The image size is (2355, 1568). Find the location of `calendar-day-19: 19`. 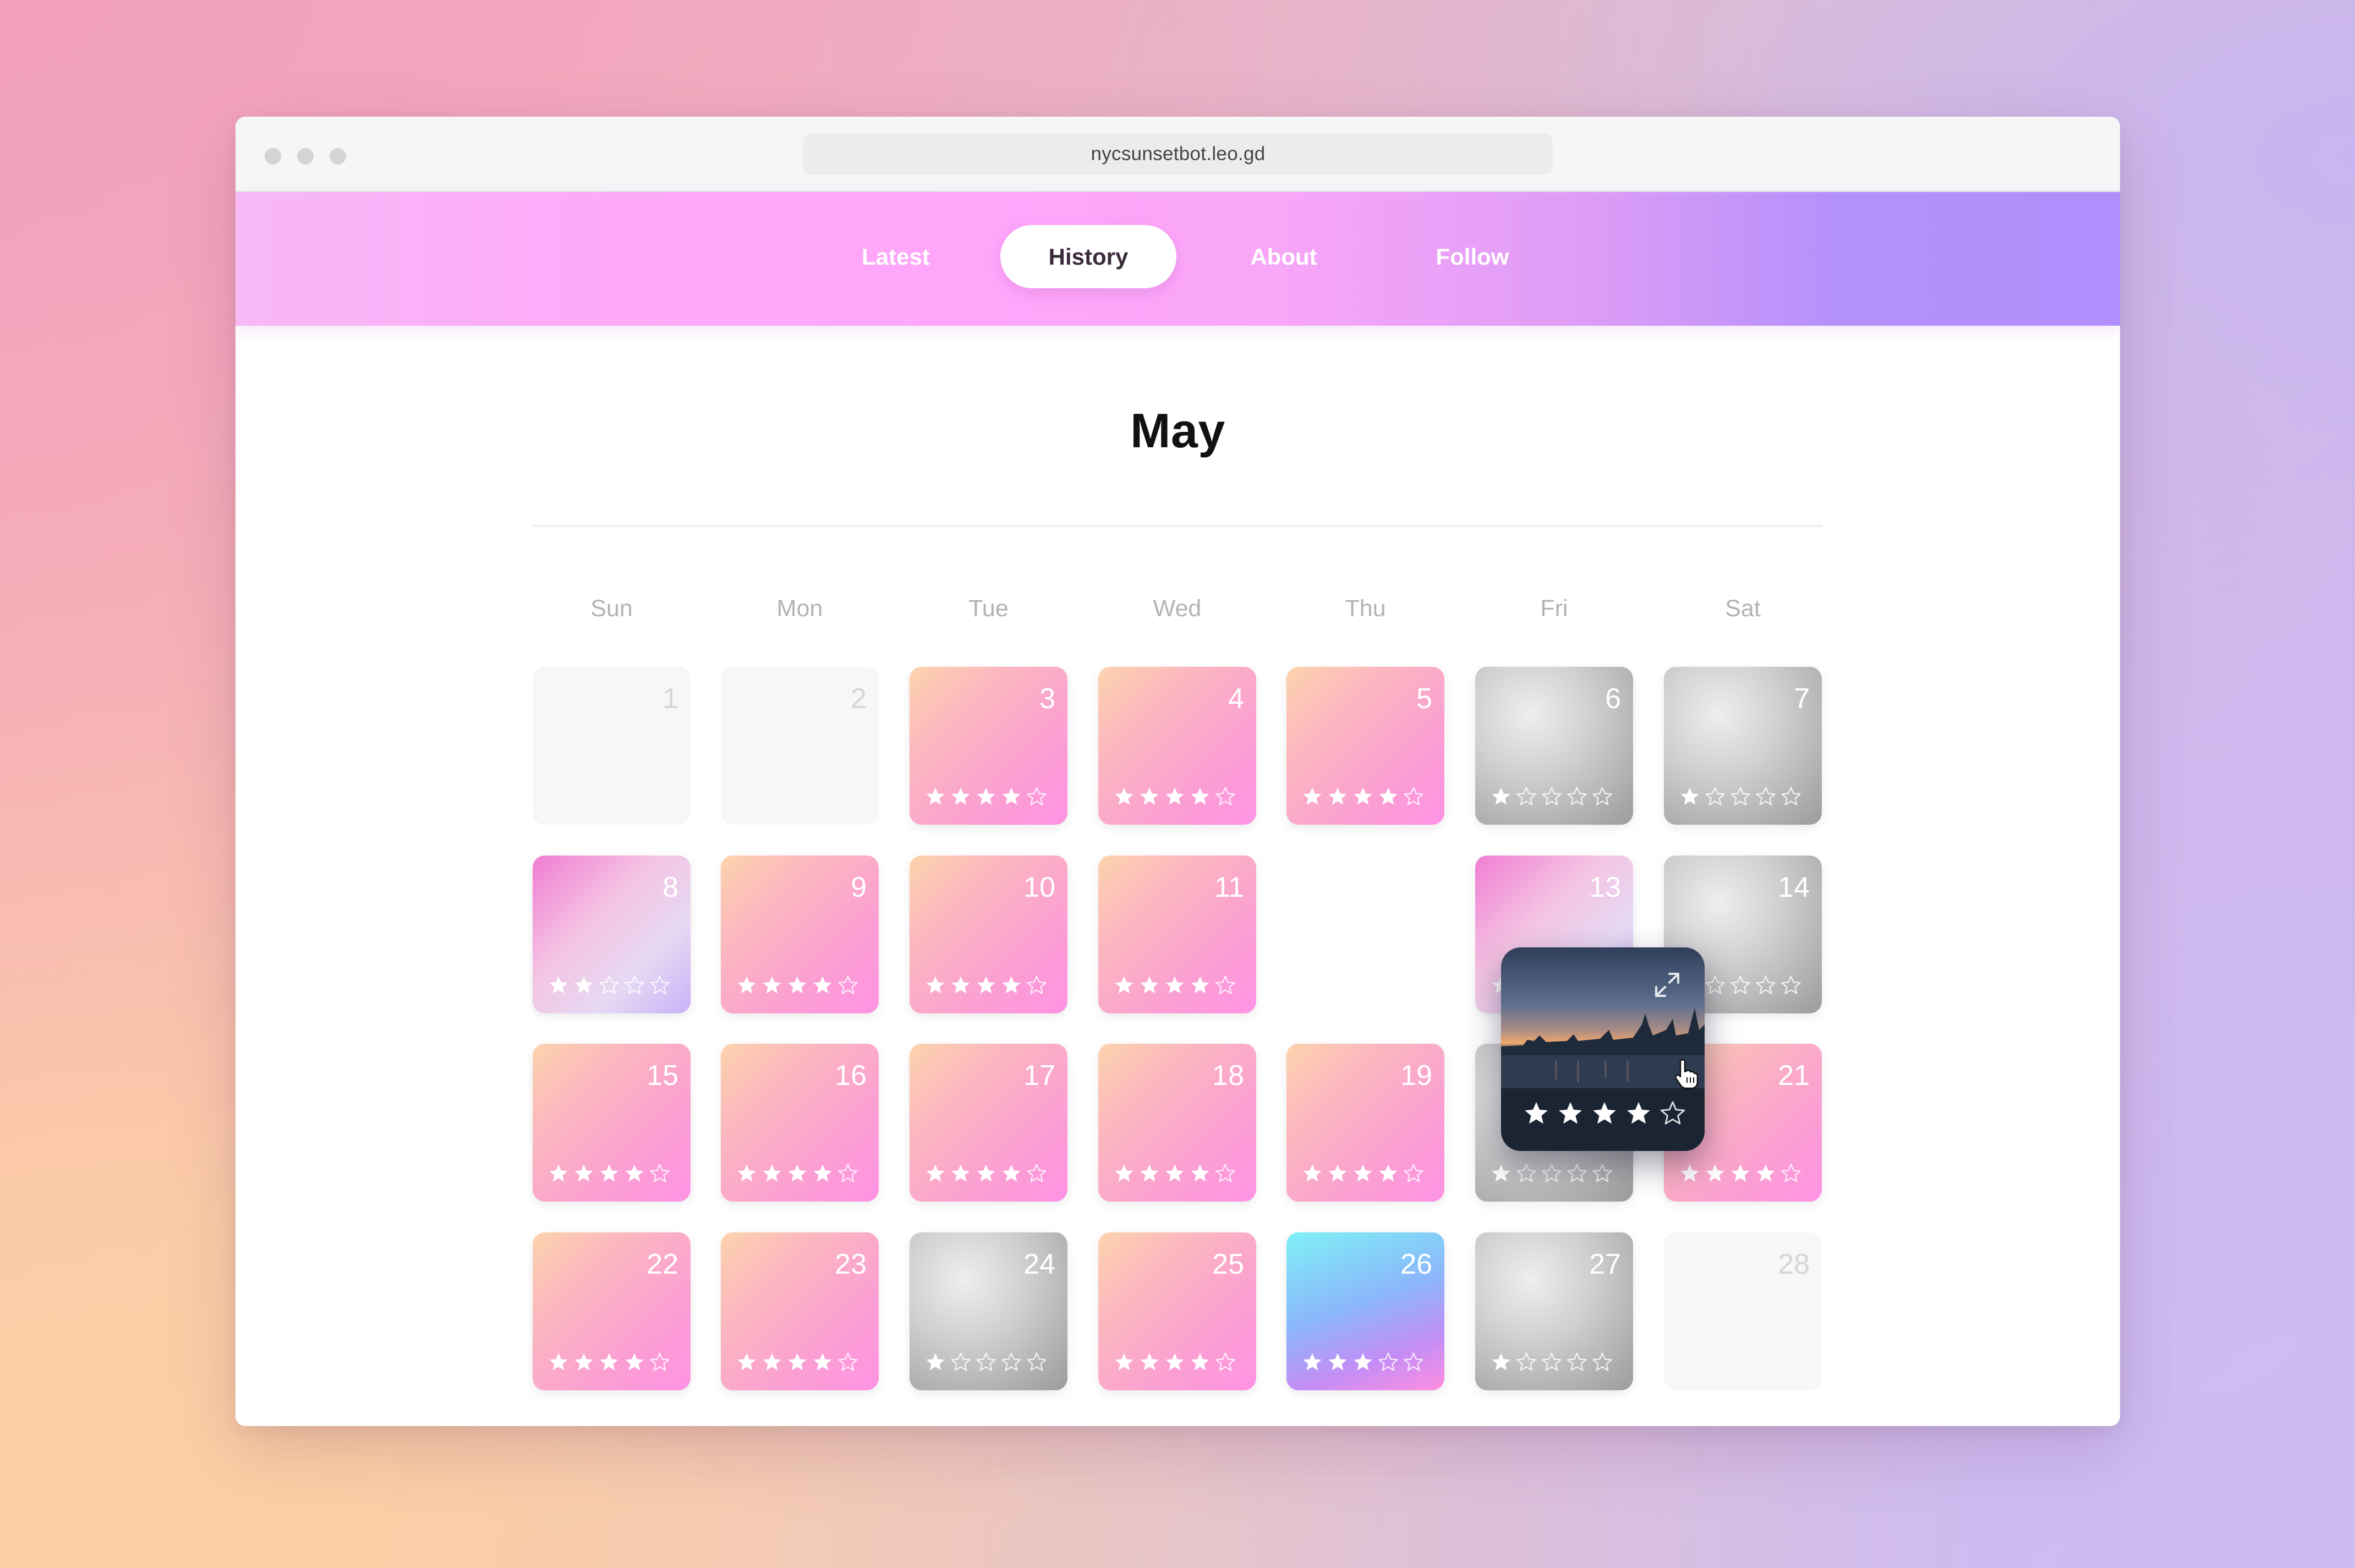

calendar-day-19: 19 is located at coordinates (1365, 1123).